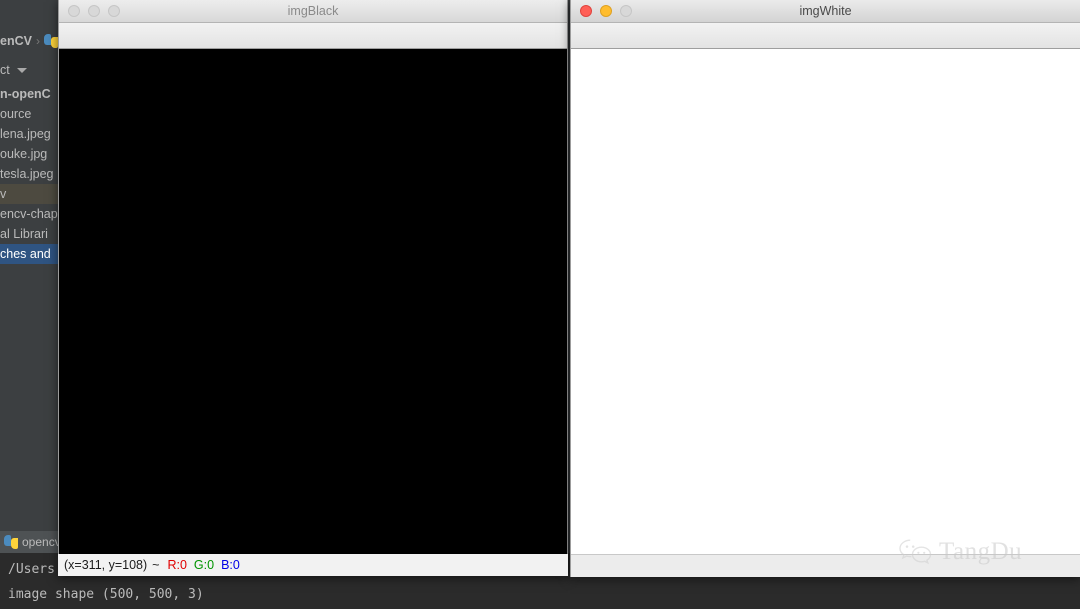 The height and width of the screenshot is (609, 1080). Describe the element at coordinates (825, 36) in the screenshot. I see `toolbar-imgwhite` at that location.